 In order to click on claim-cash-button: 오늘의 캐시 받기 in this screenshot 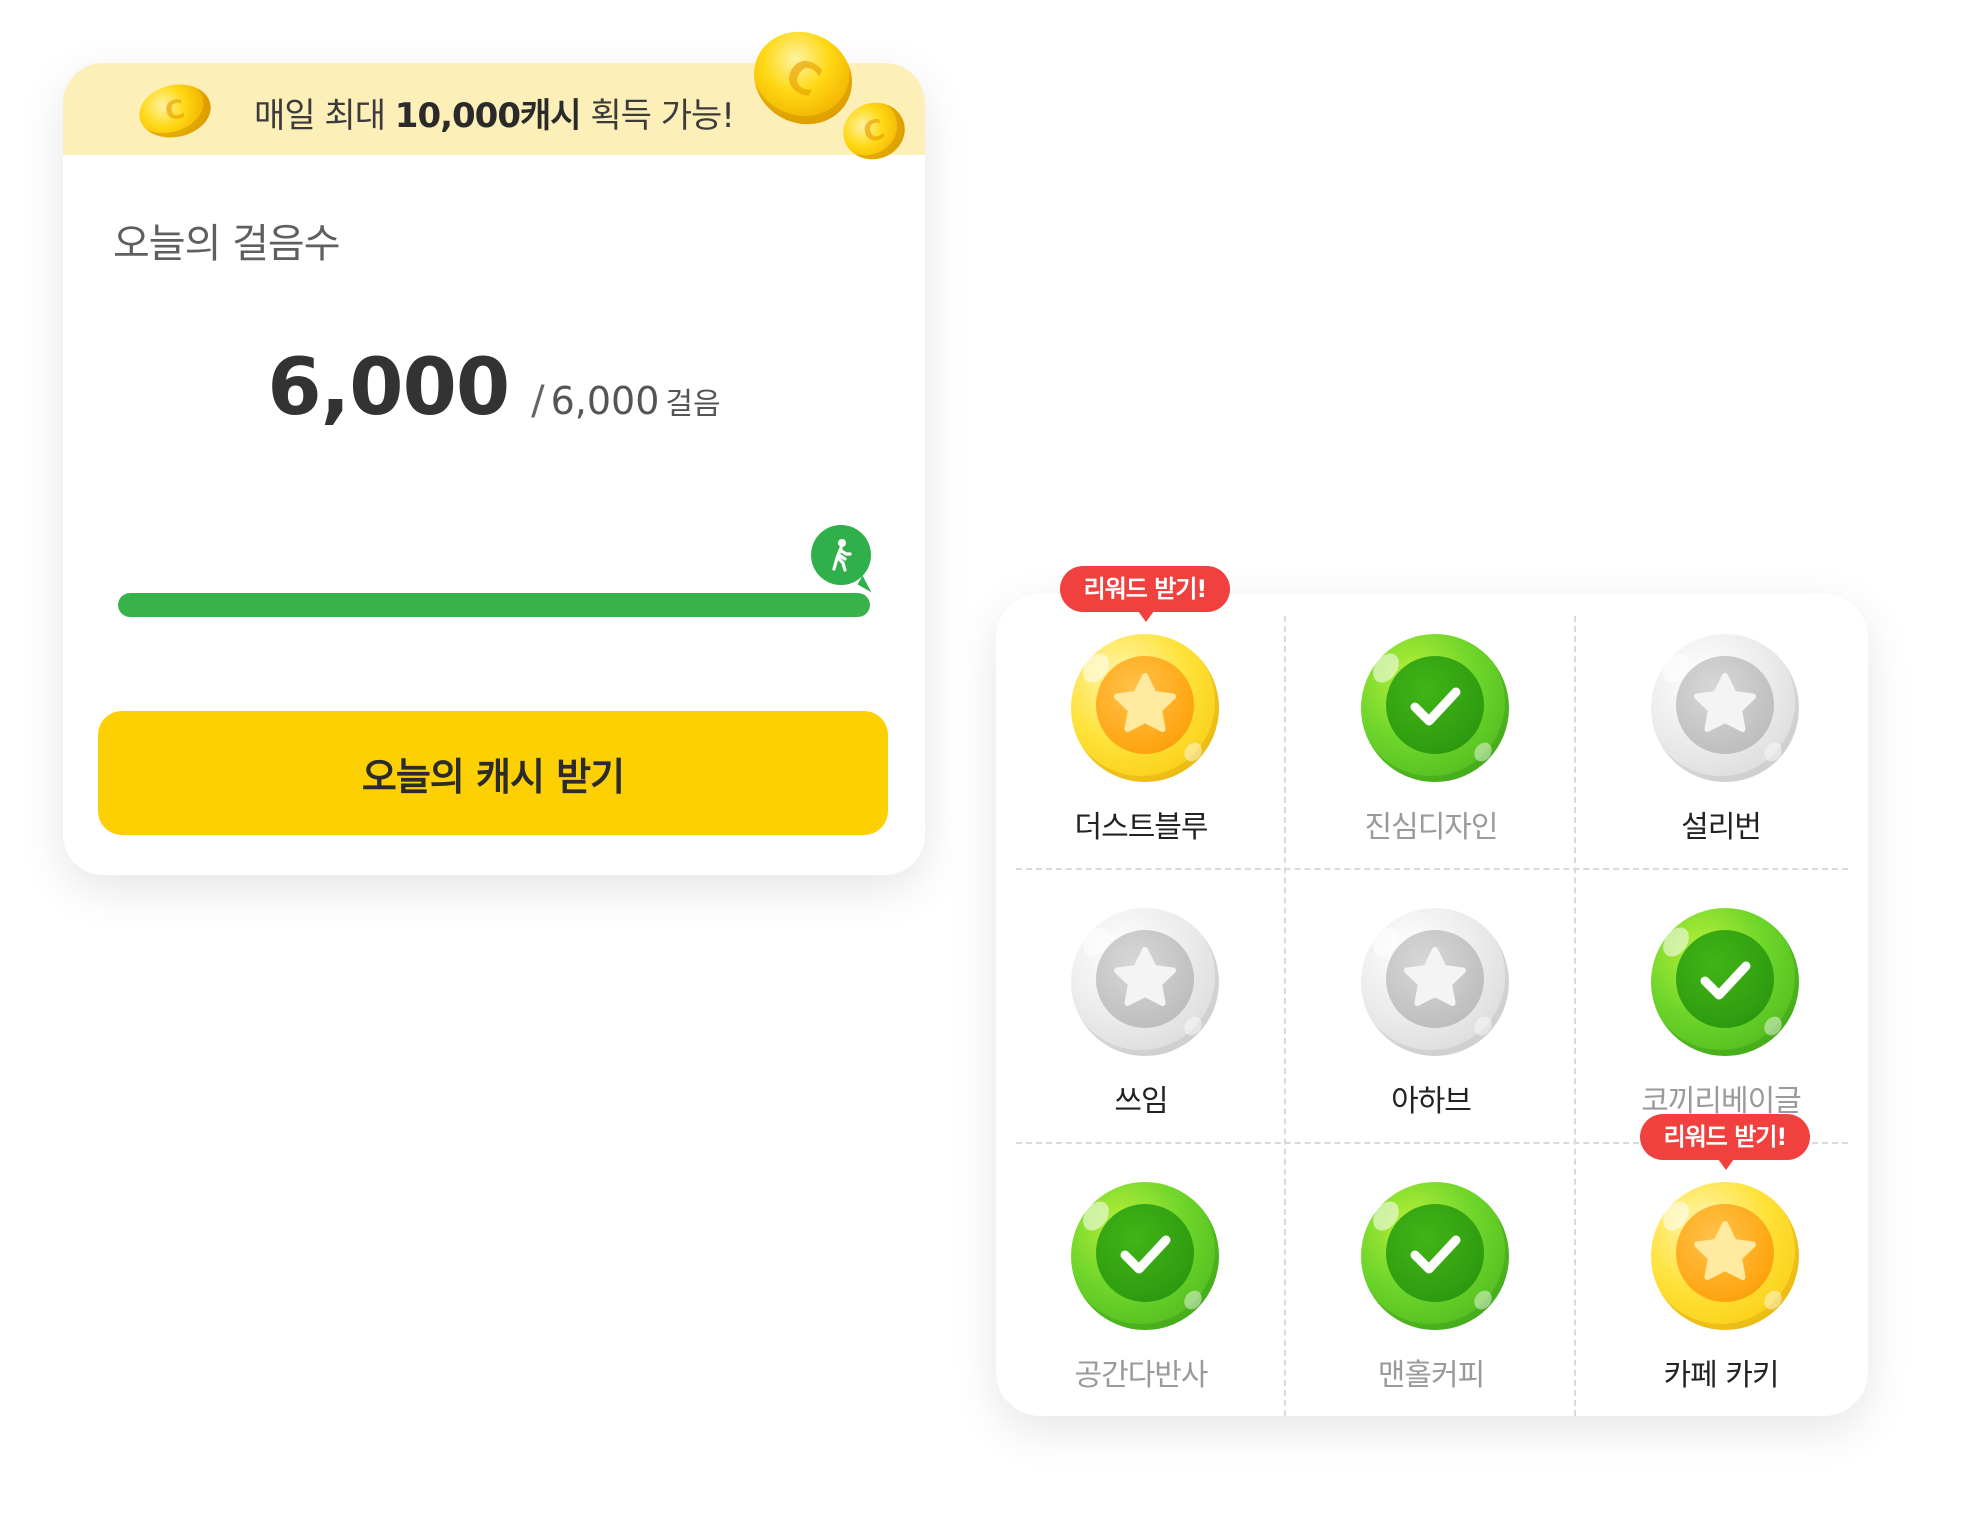, I will do `click(493, 773)`.